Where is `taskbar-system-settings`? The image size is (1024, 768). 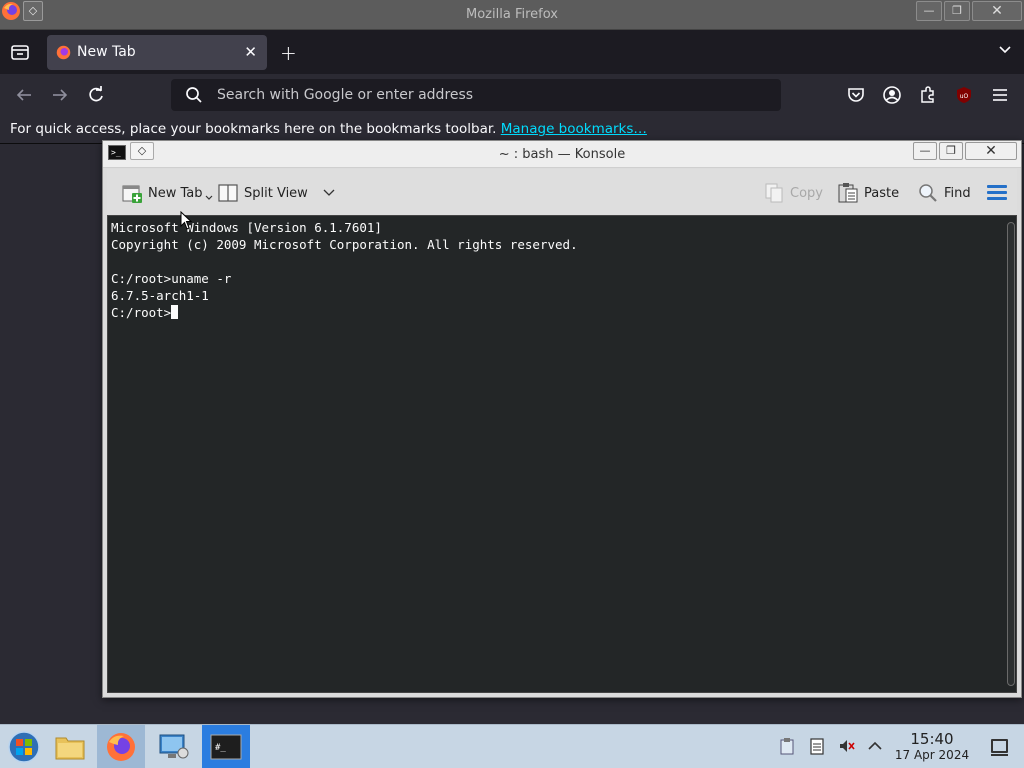
taskbar-system-settings is located at coordinates (174, 746).